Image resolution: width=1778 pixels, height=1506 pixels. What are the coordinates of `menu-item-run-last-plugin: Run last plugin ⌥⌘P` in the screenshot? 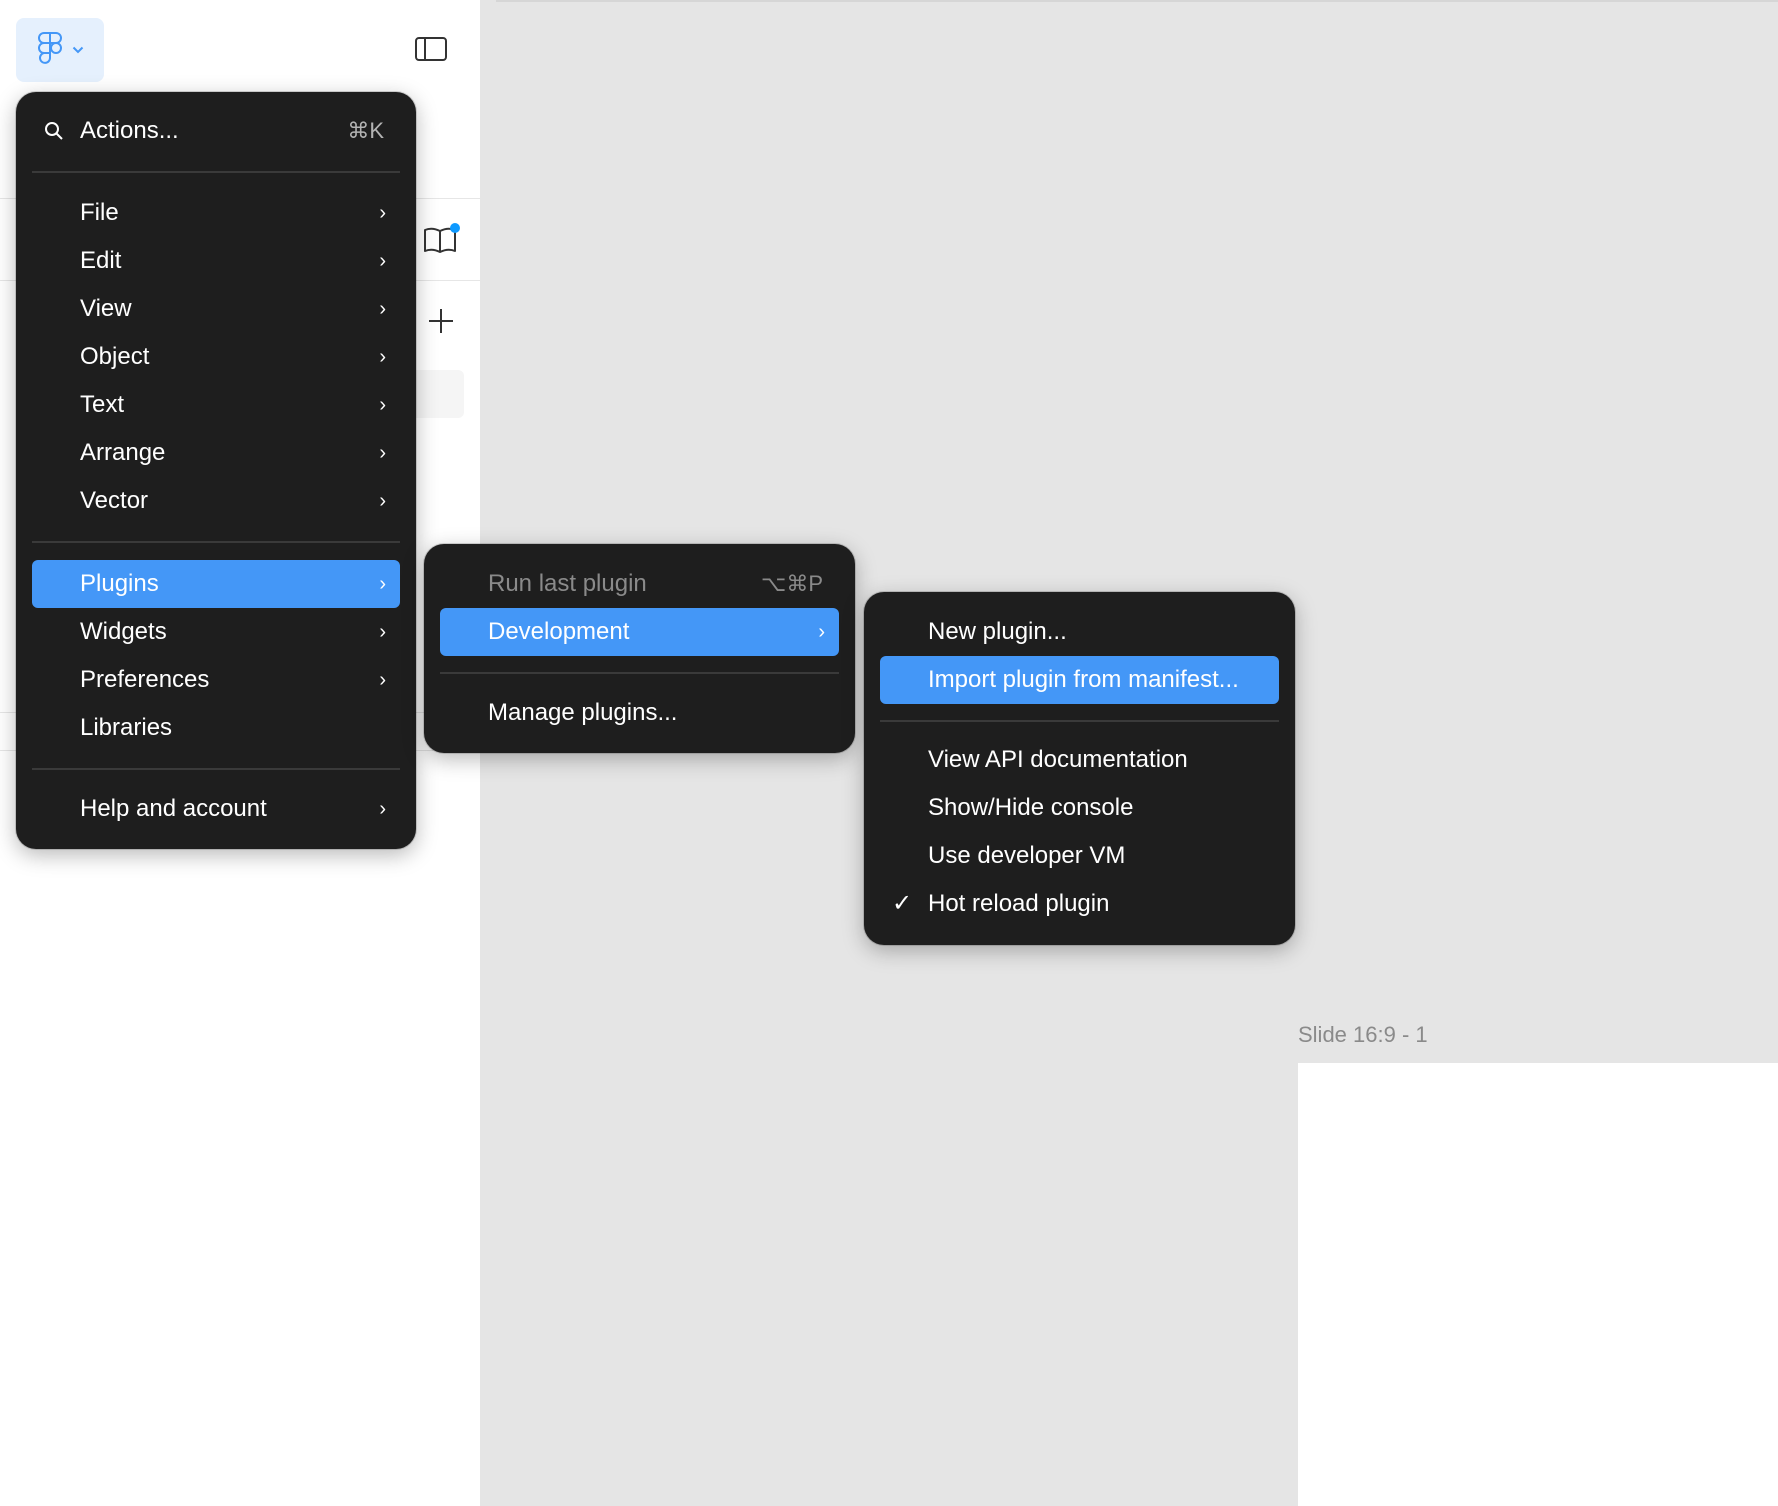 It's located at (639, 584).